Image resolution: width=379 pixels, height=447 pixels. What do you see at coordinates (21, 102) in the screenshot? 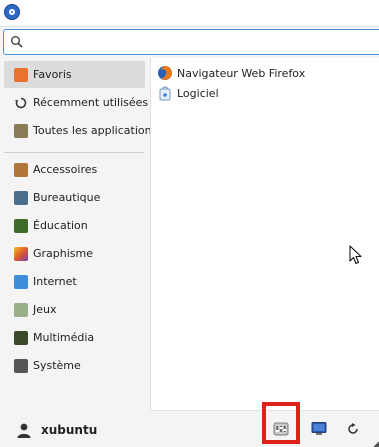
I see `recent-icon` at bounding box center [21, 102].